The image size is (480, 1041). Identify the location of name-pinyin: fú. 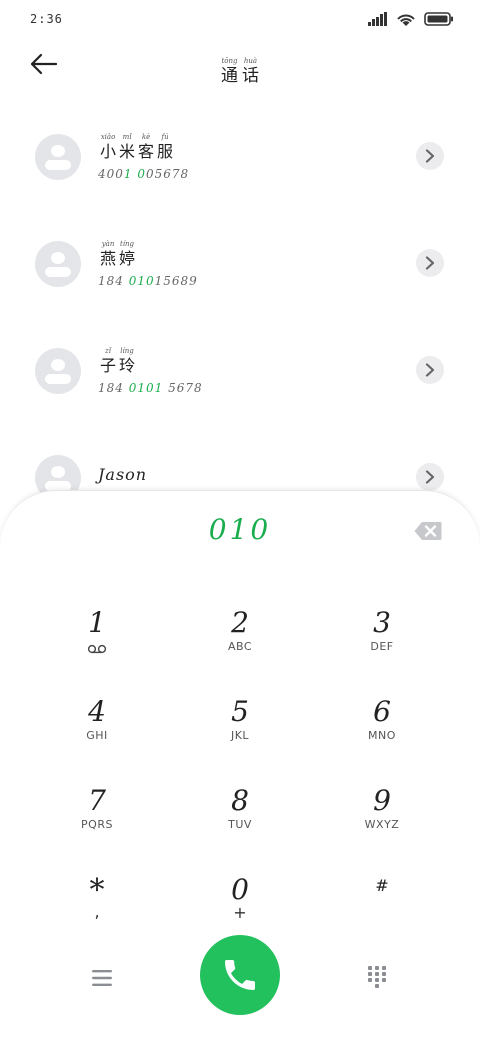
(165, 137).